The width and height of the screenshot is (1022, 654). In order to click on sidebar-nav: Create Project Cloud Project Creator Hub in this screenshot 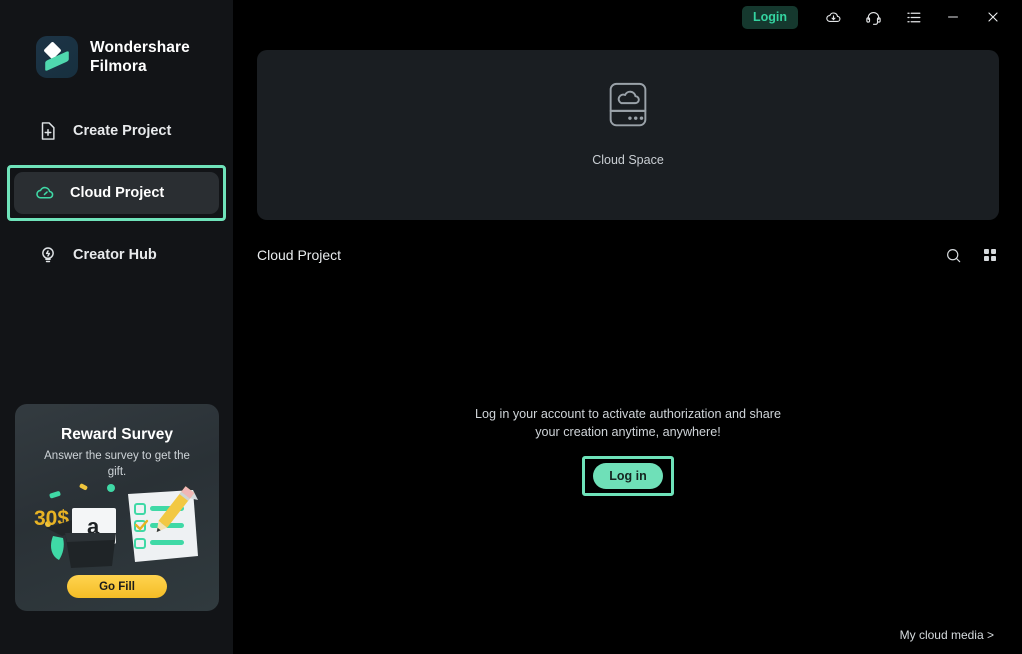, I will do `click(116, 193)`.